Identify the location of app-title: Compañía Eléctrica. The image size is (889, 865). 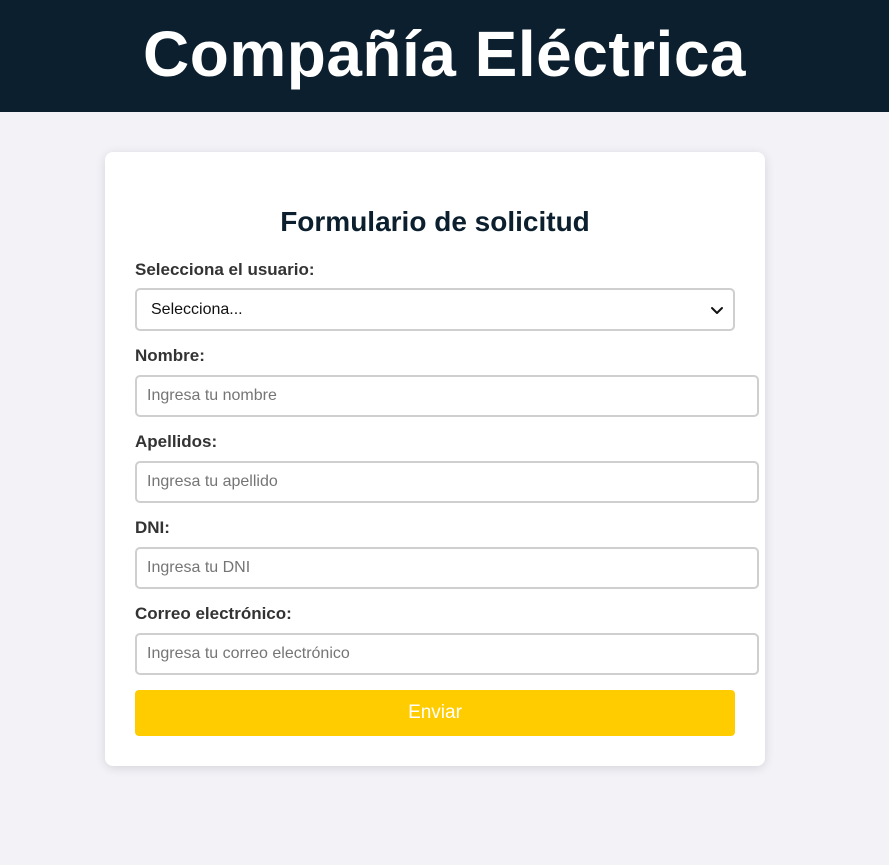
(444, 54).